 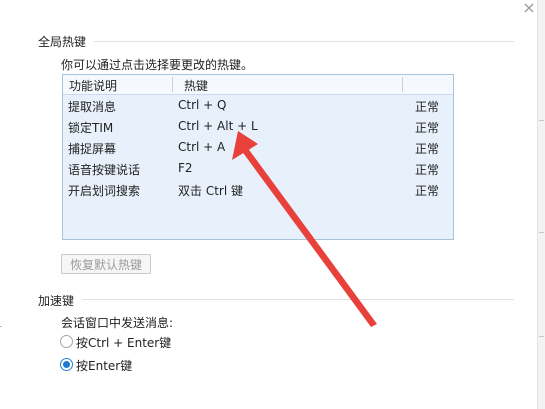 What do you see at coordinates (196, 85) in the screenshot?
I see `column-header-hotkey: 热键` at bounding box center [196, 85].